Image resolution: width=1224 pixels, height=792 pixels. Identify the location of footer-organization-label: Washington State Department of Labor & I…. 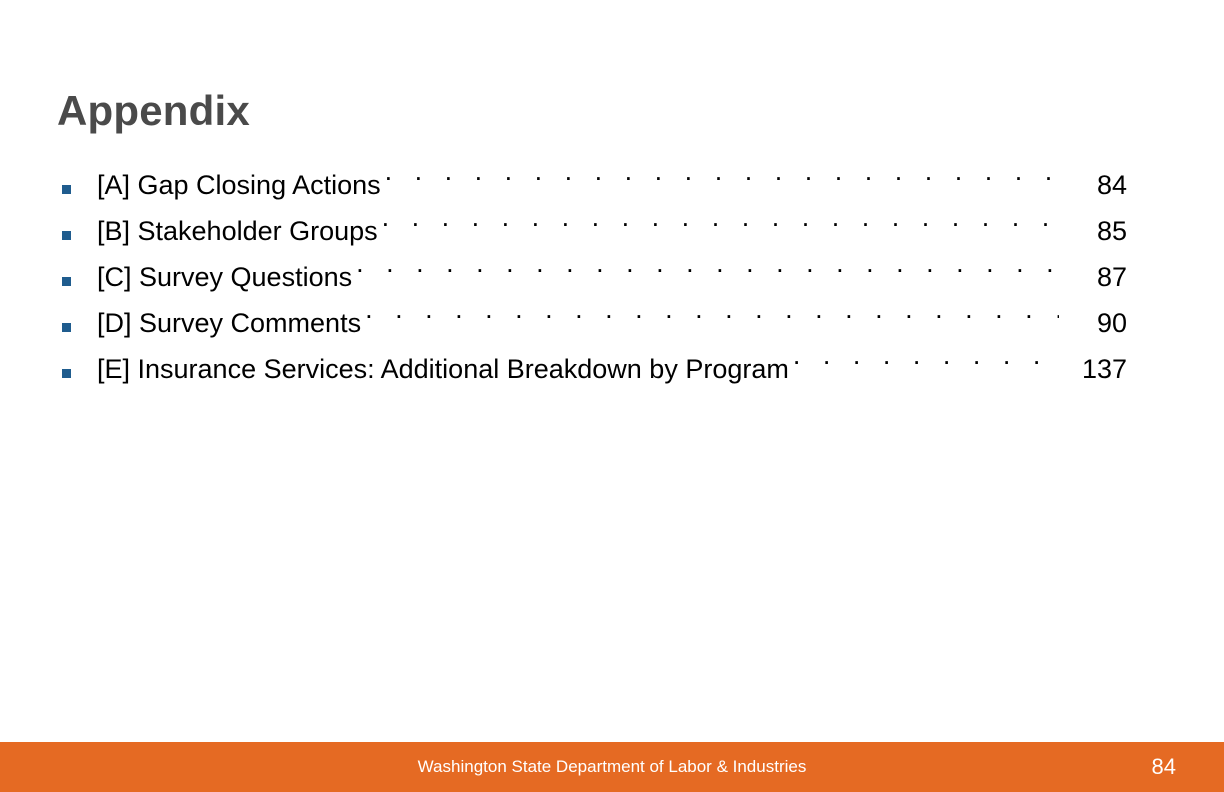
(612, 766).